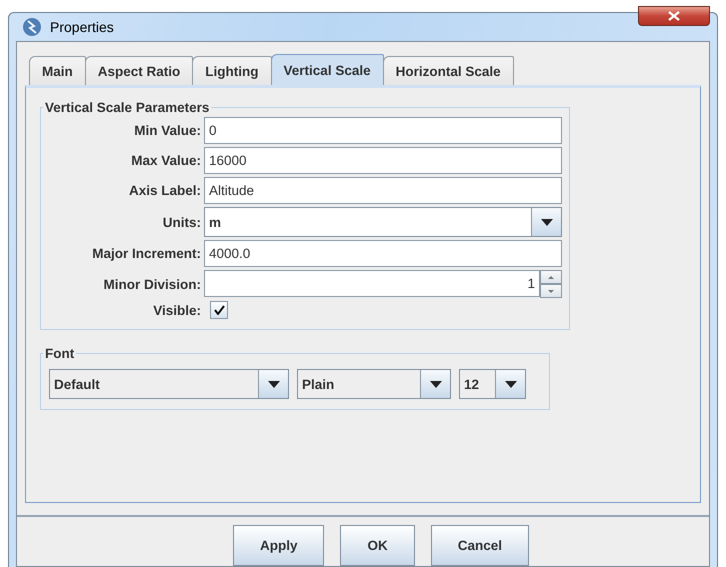 The image size is (726, 567). What do you see at coordinates (372, 283) in the screenshot?
I see `spinner-field: 1` at bounding box center [372, 283].